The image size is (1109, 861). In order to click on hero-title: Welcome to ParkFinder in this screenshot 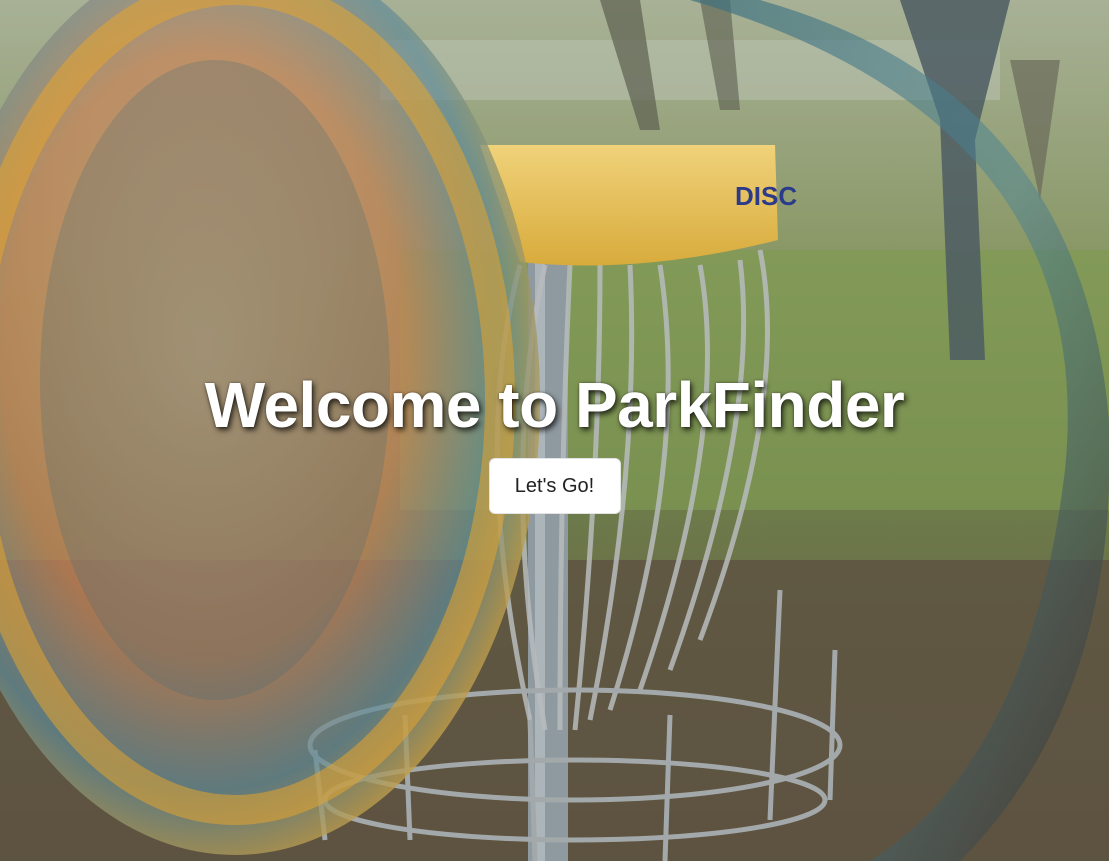, I will do `click(554, 405)`.